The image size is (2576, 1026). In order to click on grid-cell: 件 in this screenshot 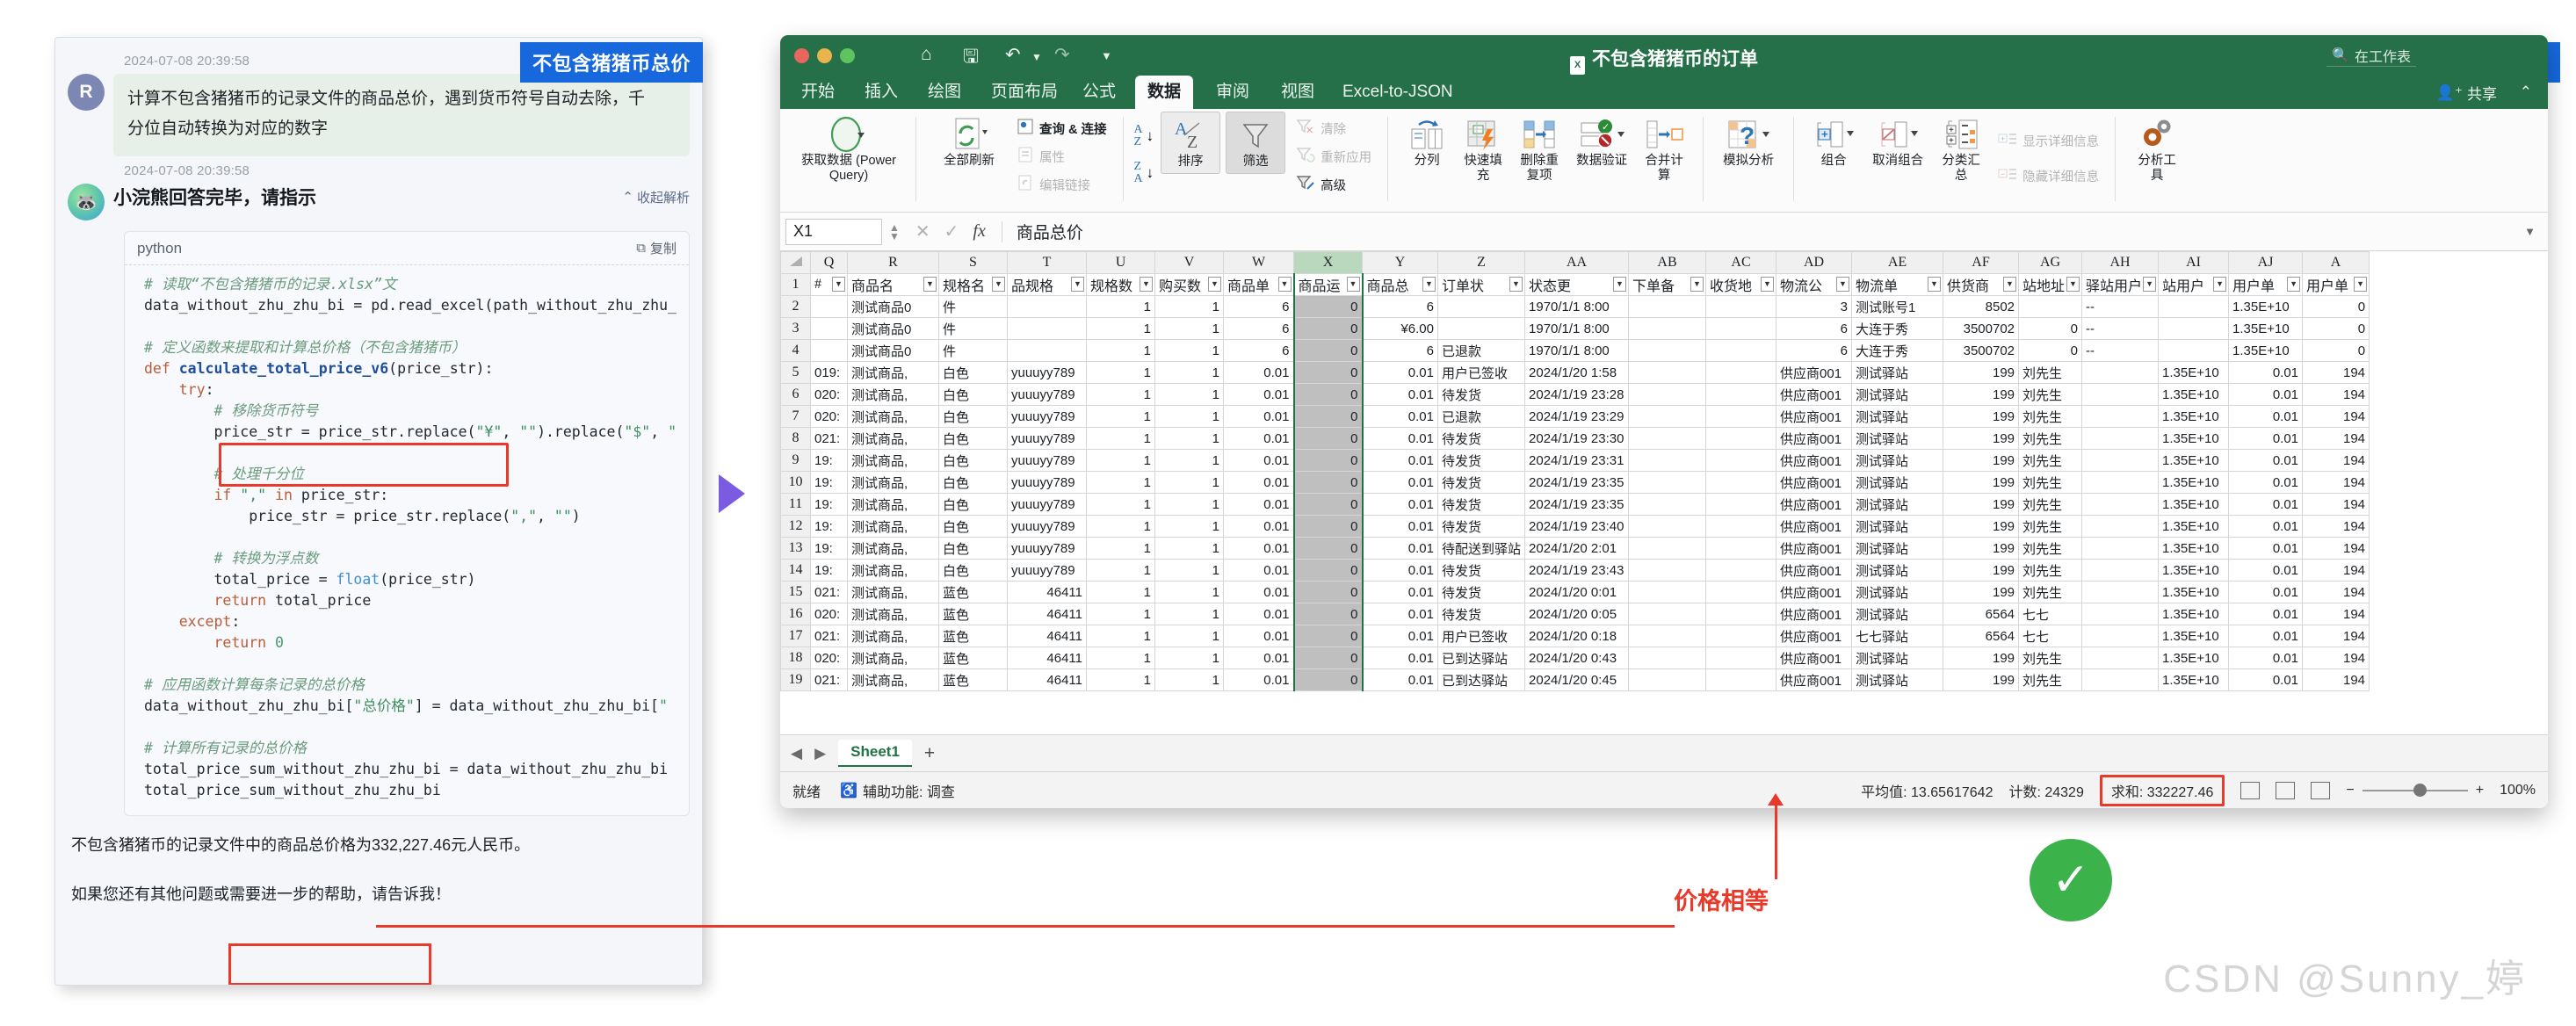, I will do `click(973, 306)`.